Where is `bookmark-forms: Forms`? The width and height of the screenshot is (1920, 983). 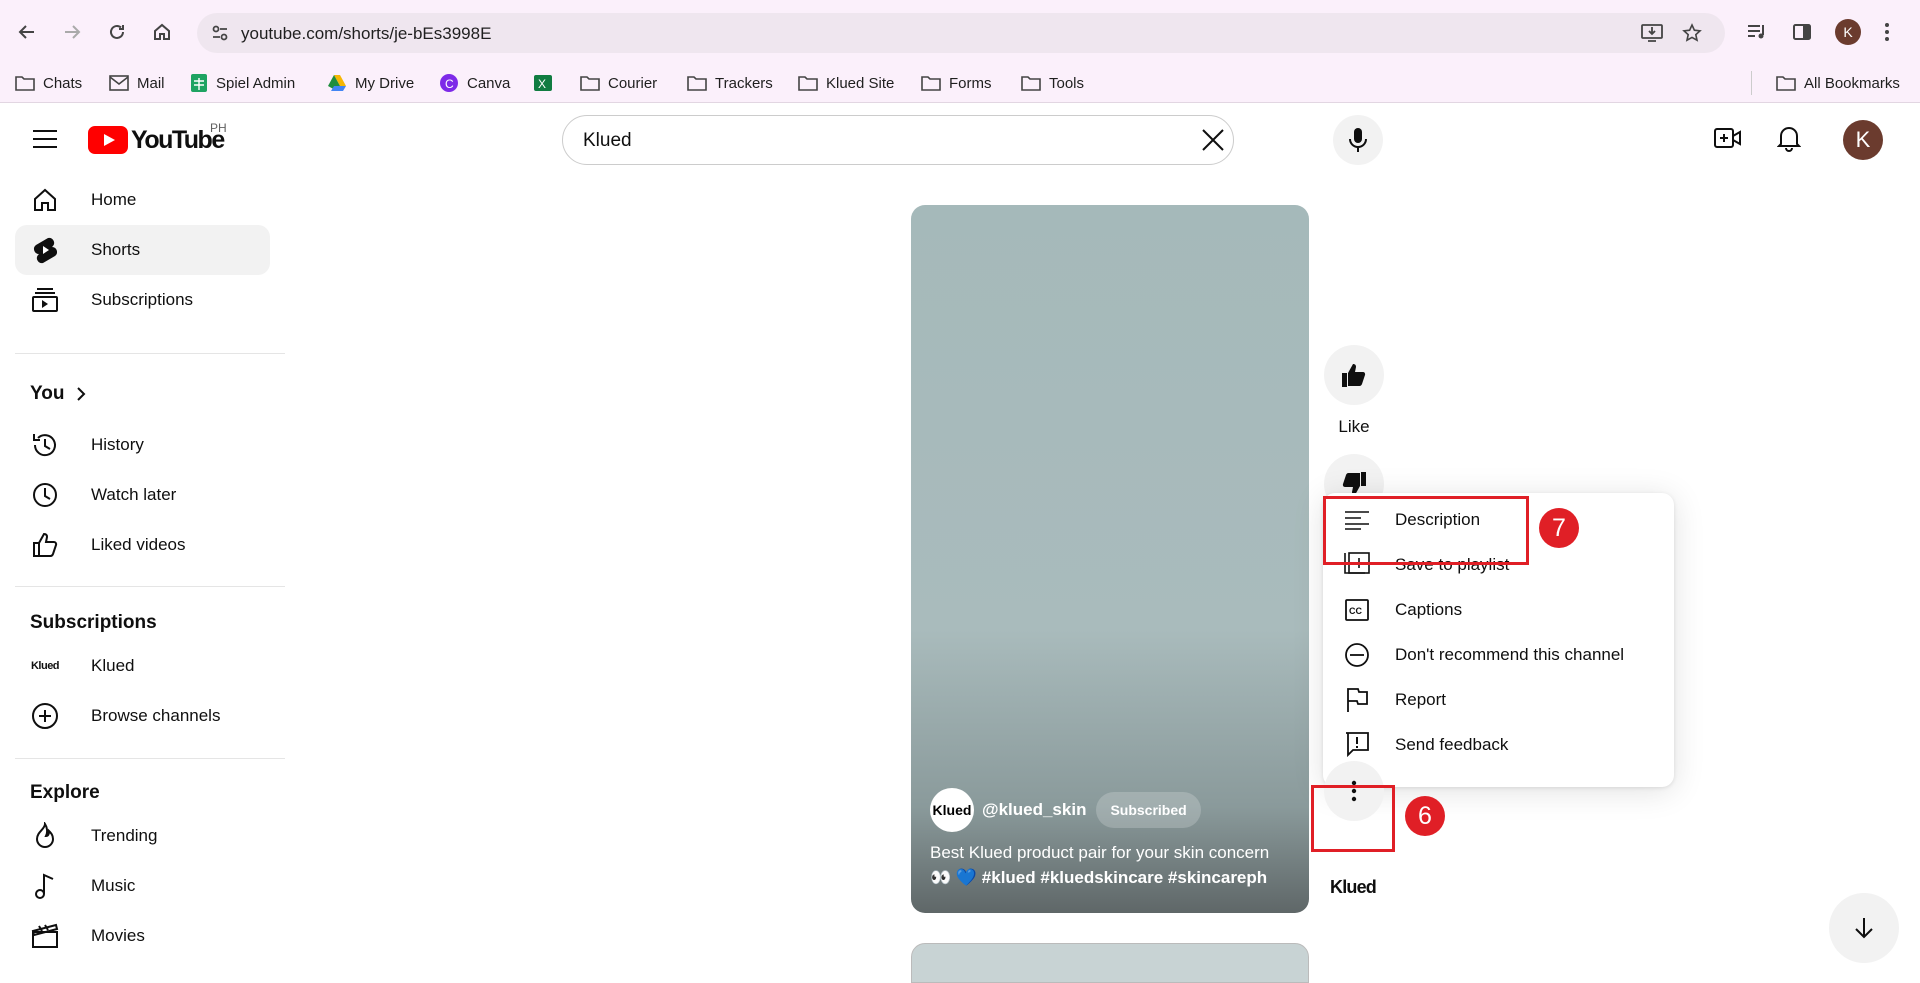
bookmark-forms: Forms is located at coordinates (956, 83).